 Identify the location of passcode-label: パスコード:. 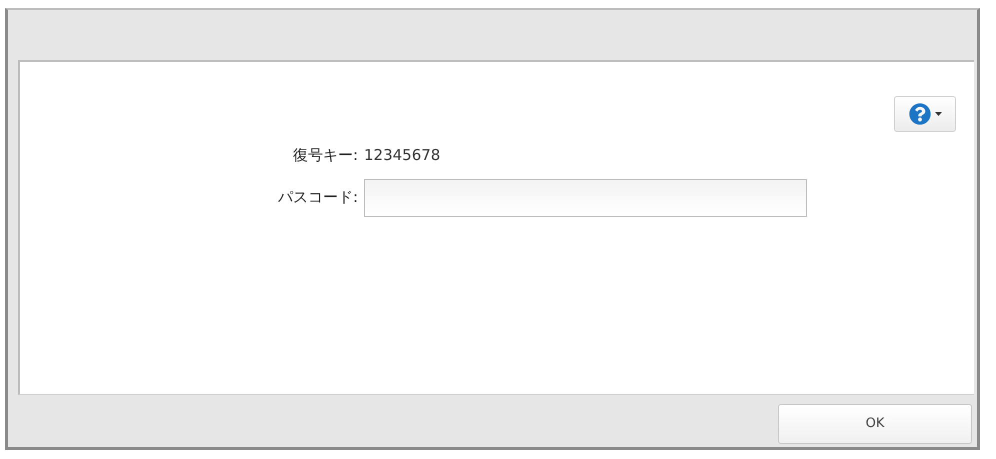
(317, 197).